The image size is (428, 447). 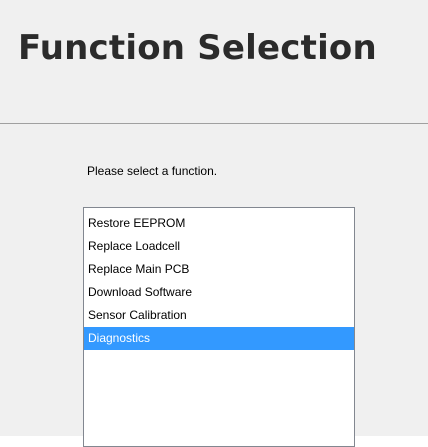 What do you see at coordinates (152, 171) in the screenshot?
I see `instruction-label: Please select a function.` at bounding box center [152, 171].